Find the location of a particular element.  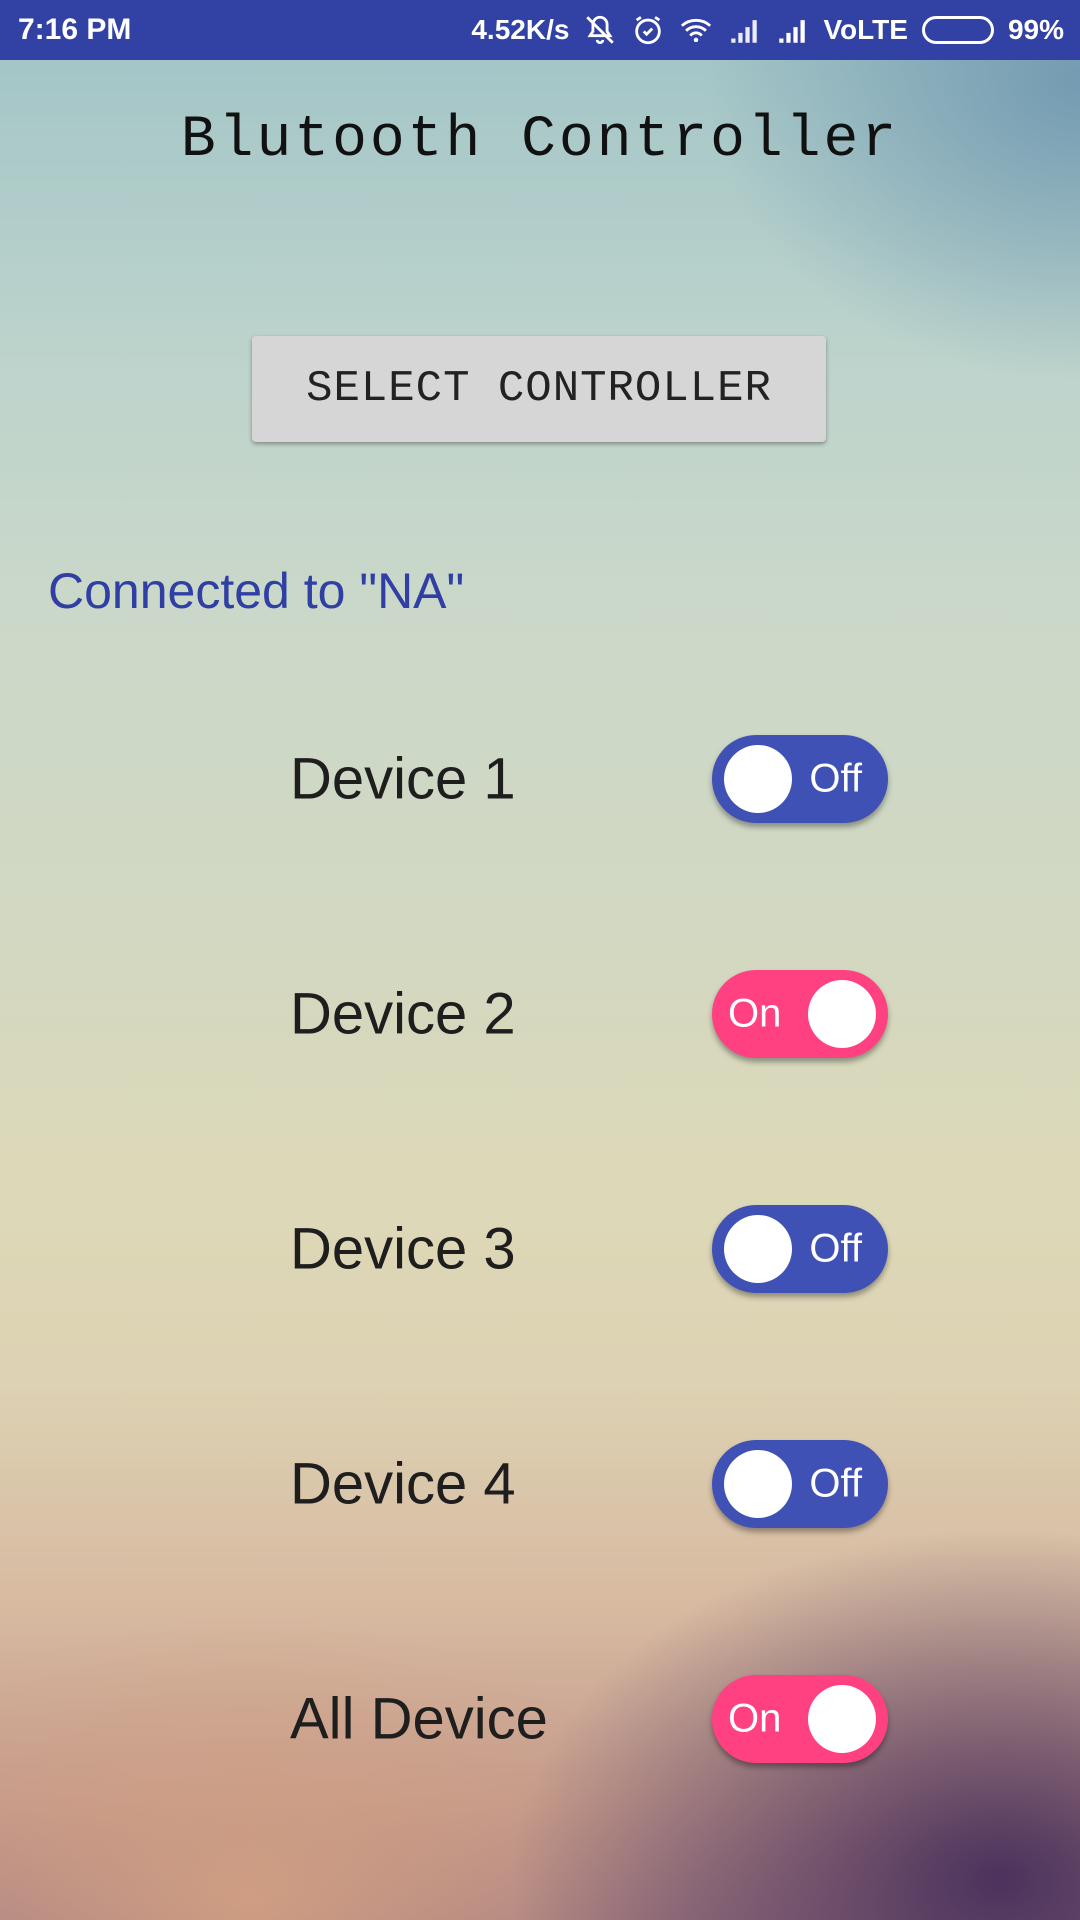

device-row-3: Device 3 Off is located at coordinates (540, 1249).